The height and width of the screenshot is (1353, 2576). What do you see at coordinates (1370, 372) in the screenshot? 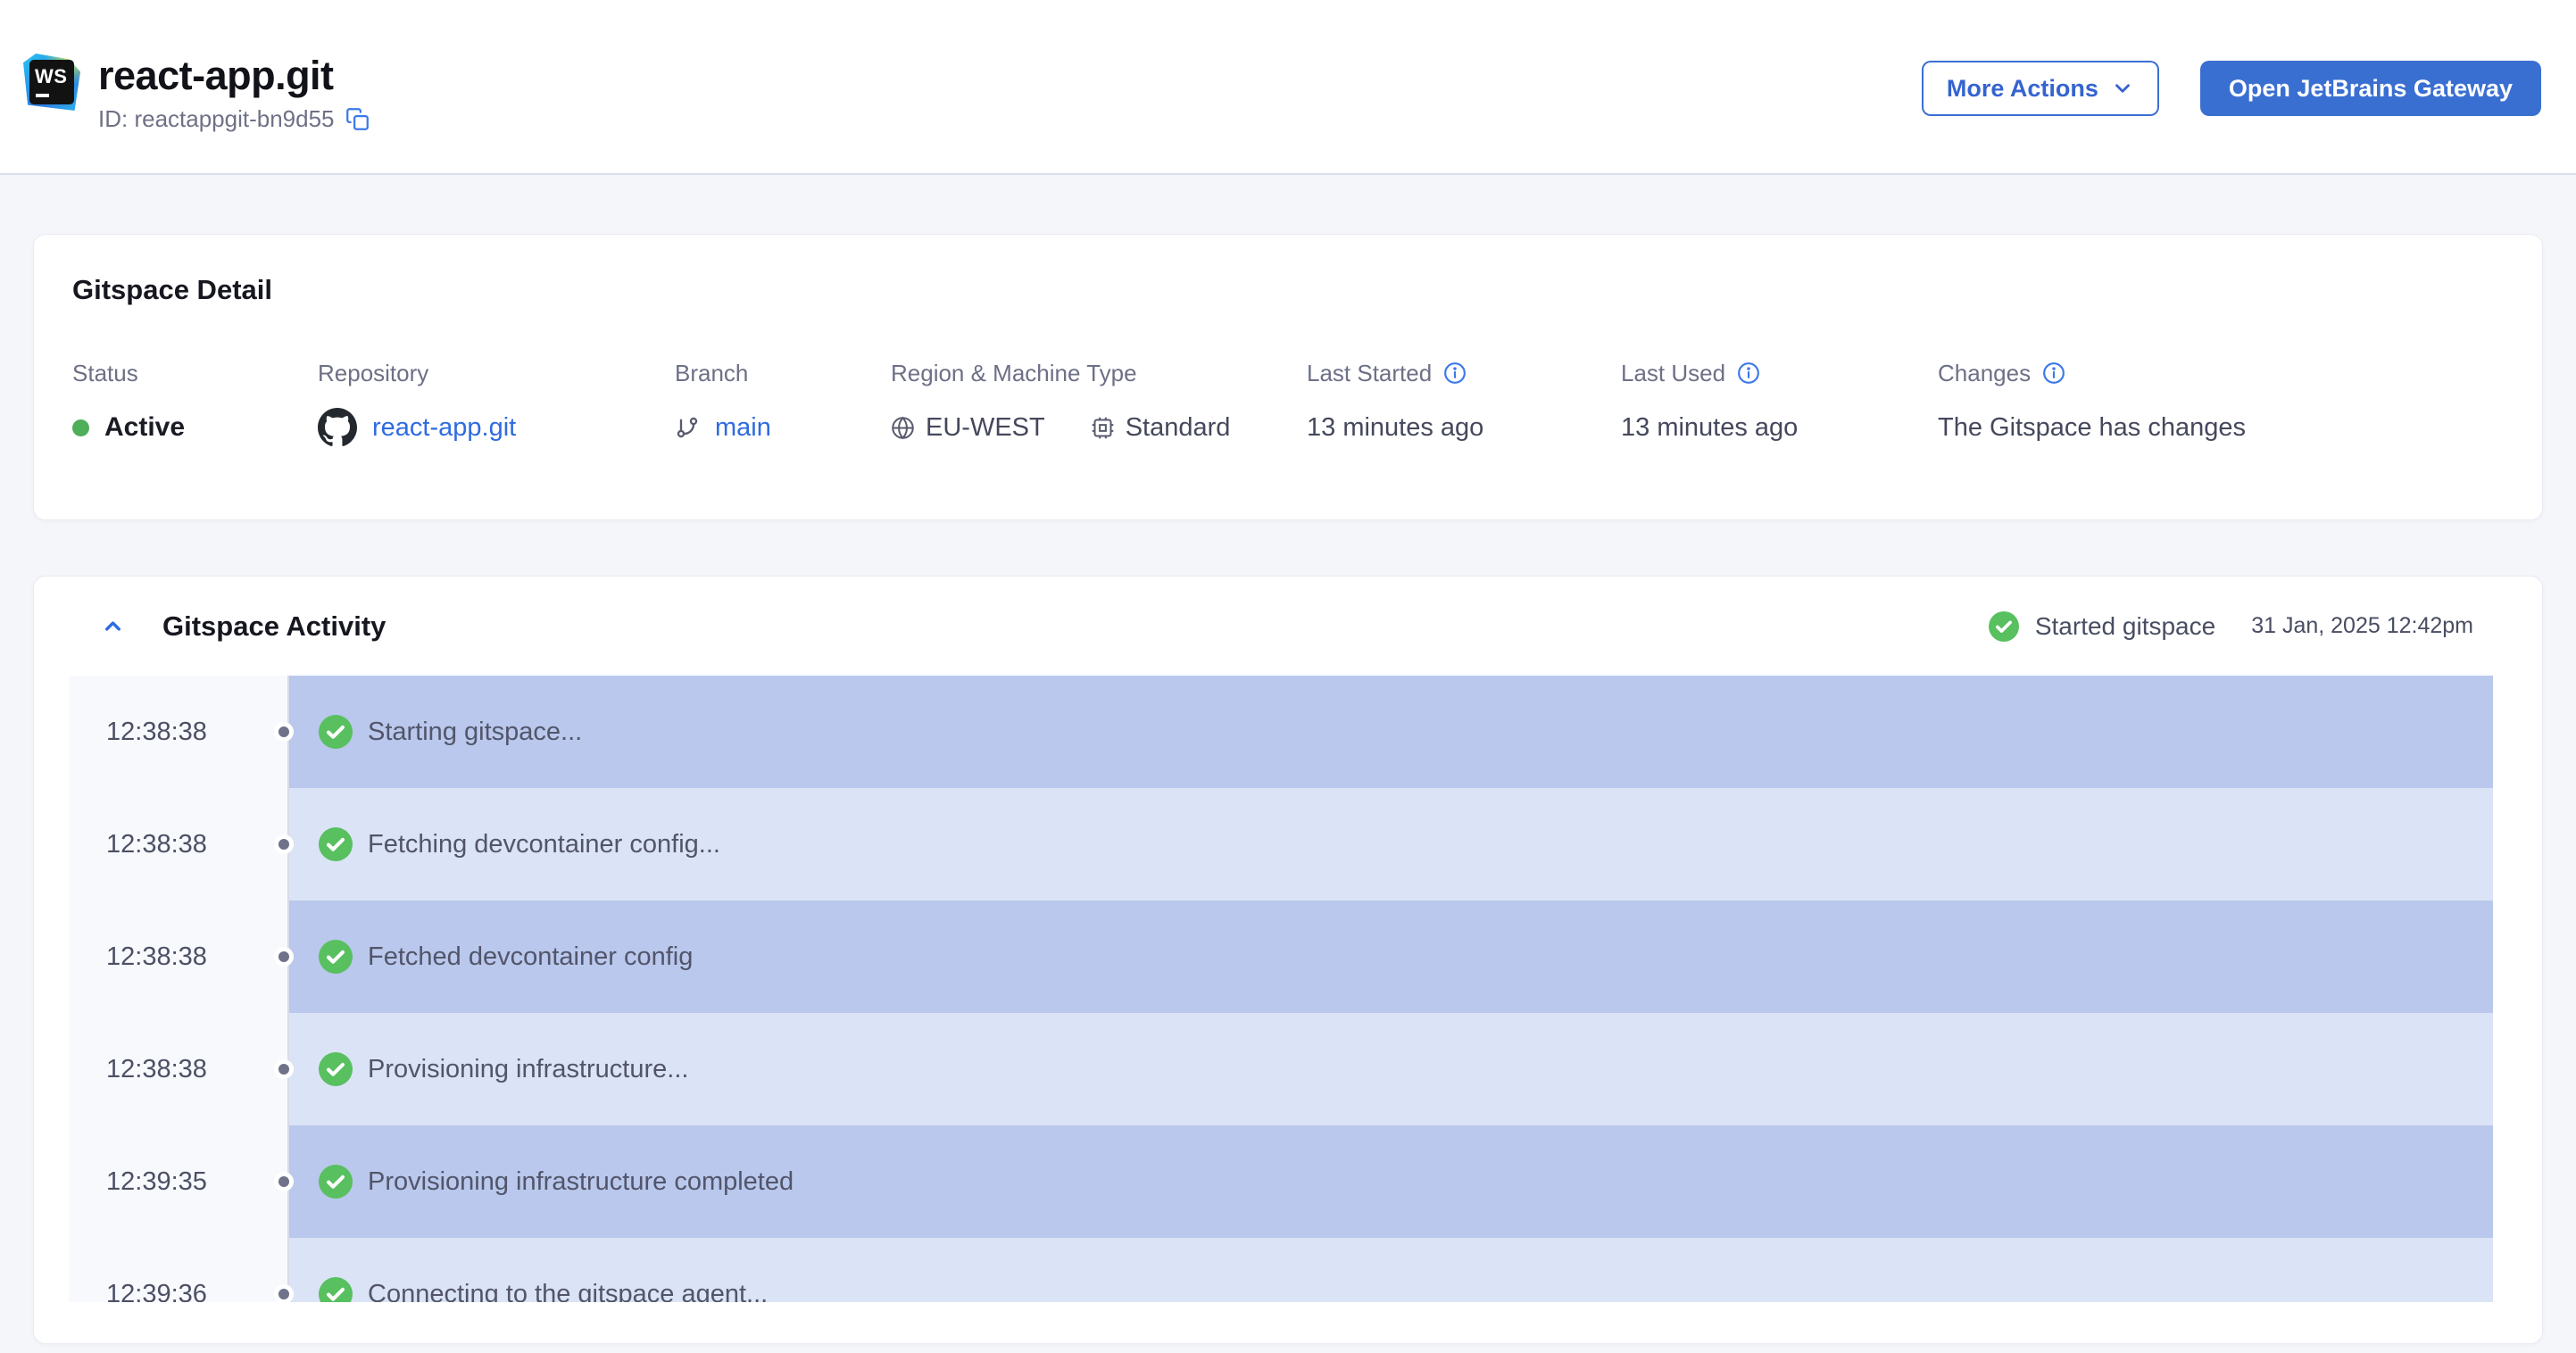
I see `last-started-label: Last Started` at bounding box center [1370, 372].